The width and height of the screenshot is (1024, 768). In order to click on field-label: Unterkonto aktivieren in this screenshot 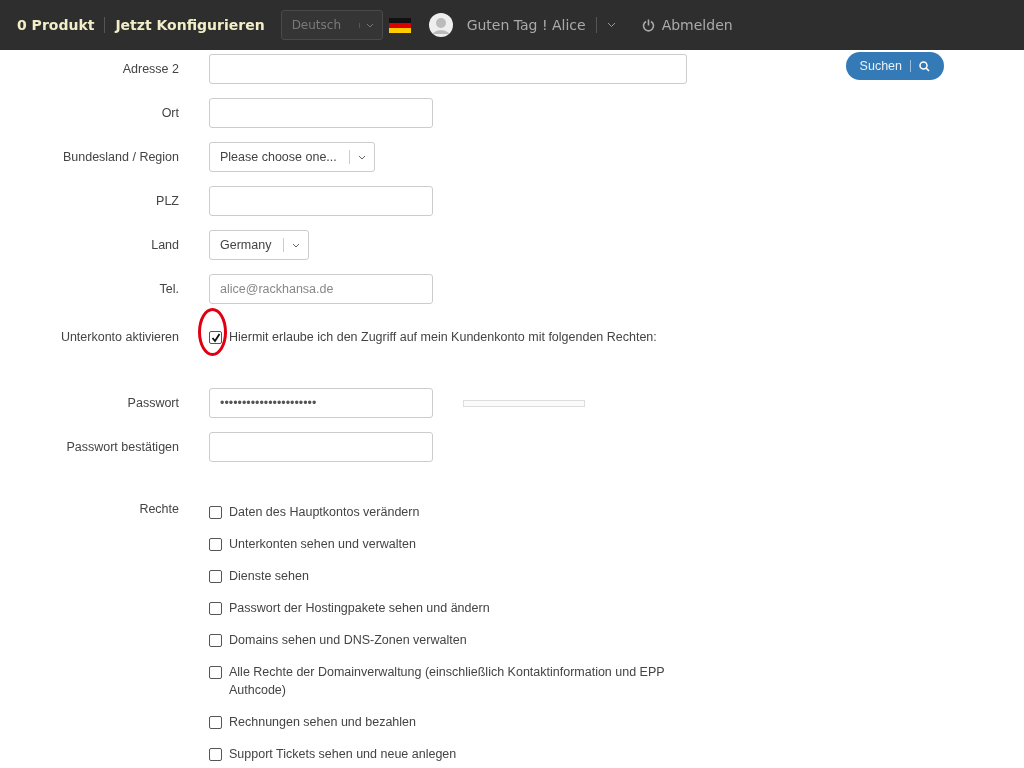, I will do `click(119, 337)`.